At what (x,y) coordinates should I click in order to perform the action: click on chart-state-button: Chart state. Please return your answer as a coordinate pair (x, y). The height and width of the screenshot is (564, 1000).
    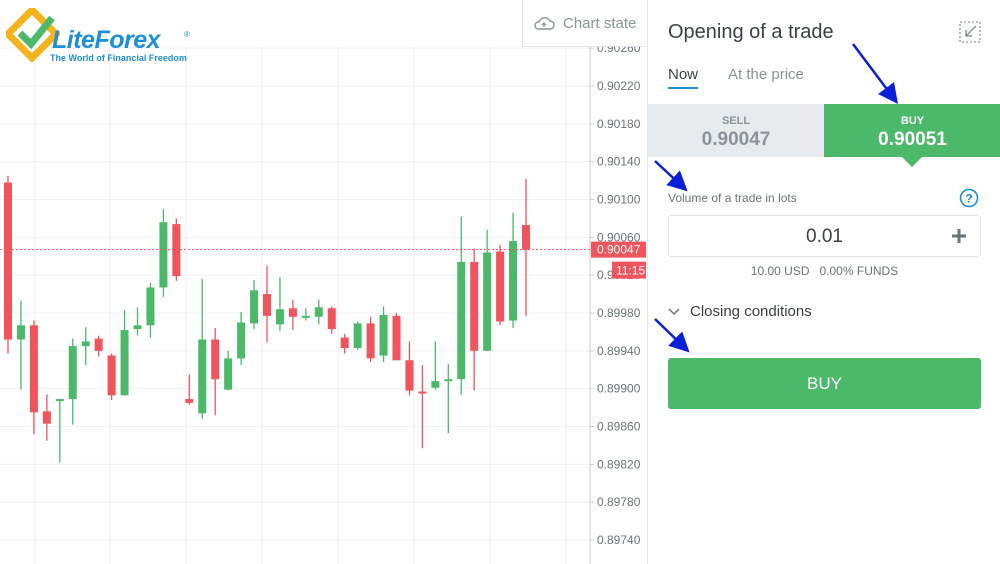
    Looking at the image, I should click on (584, 23).